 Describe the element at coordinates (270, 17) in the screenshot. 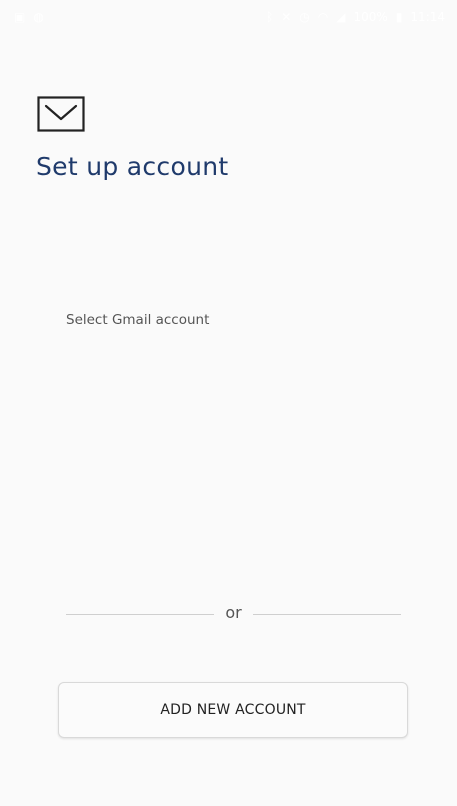

I see `bluetooth-icon: ᛒ` at that location.